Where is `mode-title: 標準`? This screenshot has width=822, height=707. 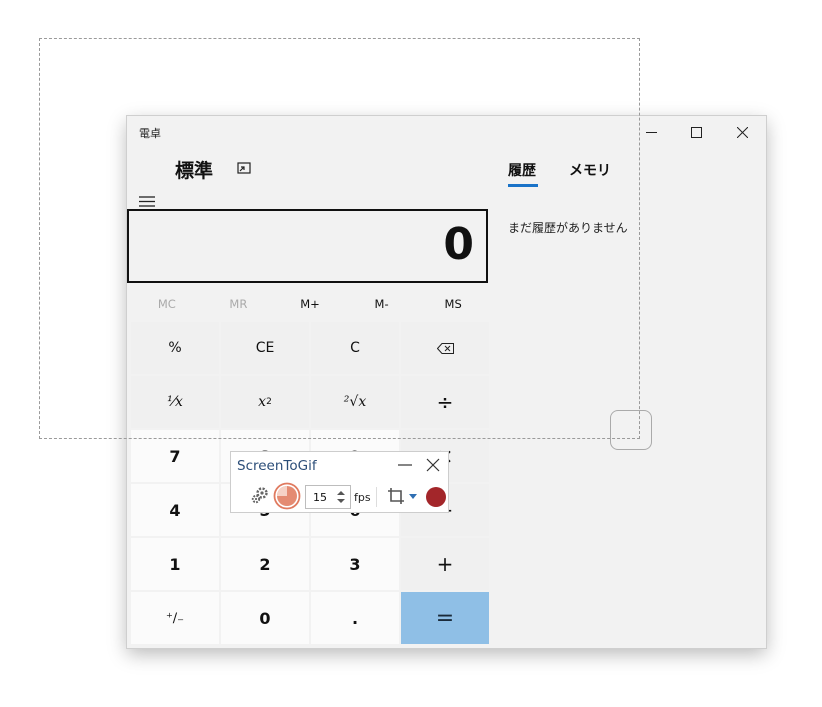
mode-title: 標準 is located at coordinates (194, 171).